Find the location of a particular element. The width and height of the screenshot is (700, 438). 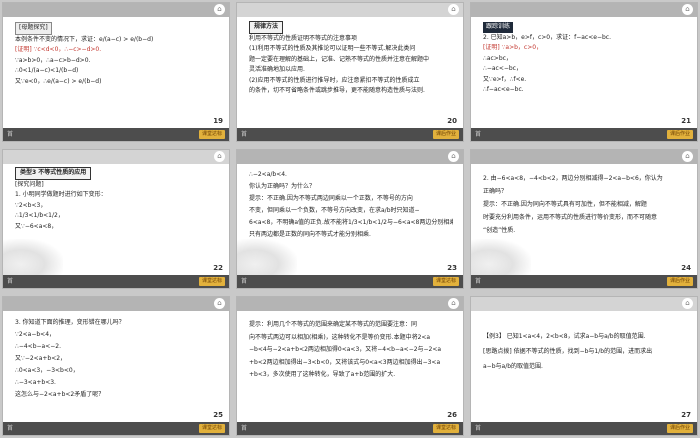

text-line: 利用不等式的性质证明不等式的注意事项 is located at coordinates (303, 38).